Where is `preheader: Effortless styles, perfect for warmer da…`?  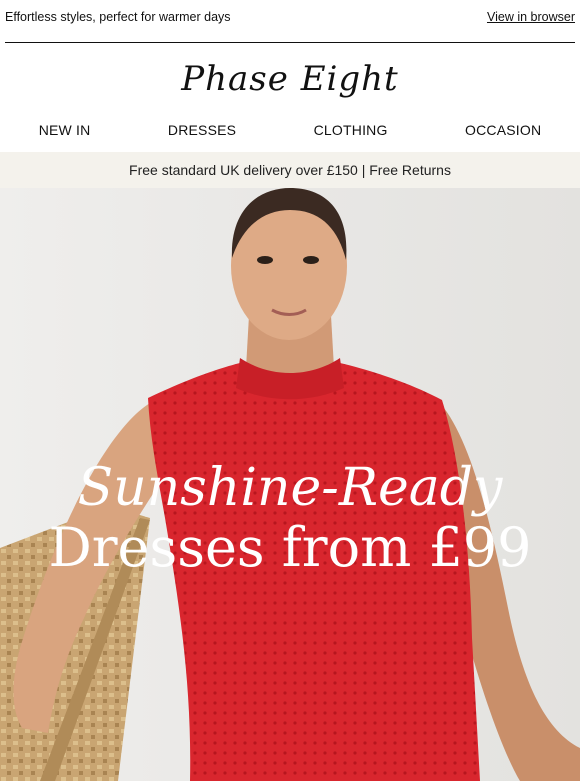
preheader: Effortless styles, perfect for warmer da… is located at coordinates (290, 17).